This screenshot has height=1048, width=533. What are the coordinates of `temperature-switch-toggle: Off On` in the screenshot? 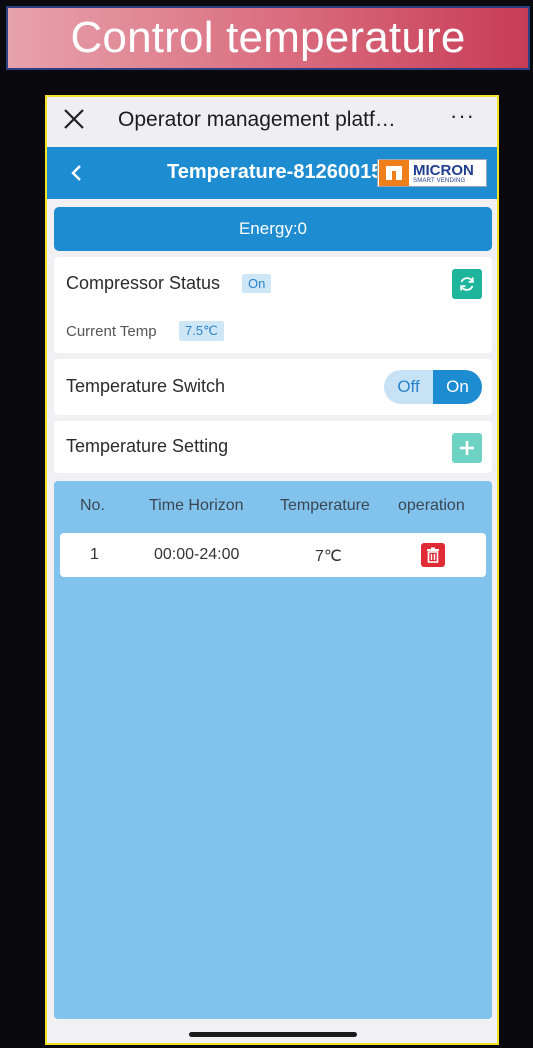 It's located at (433, 387).